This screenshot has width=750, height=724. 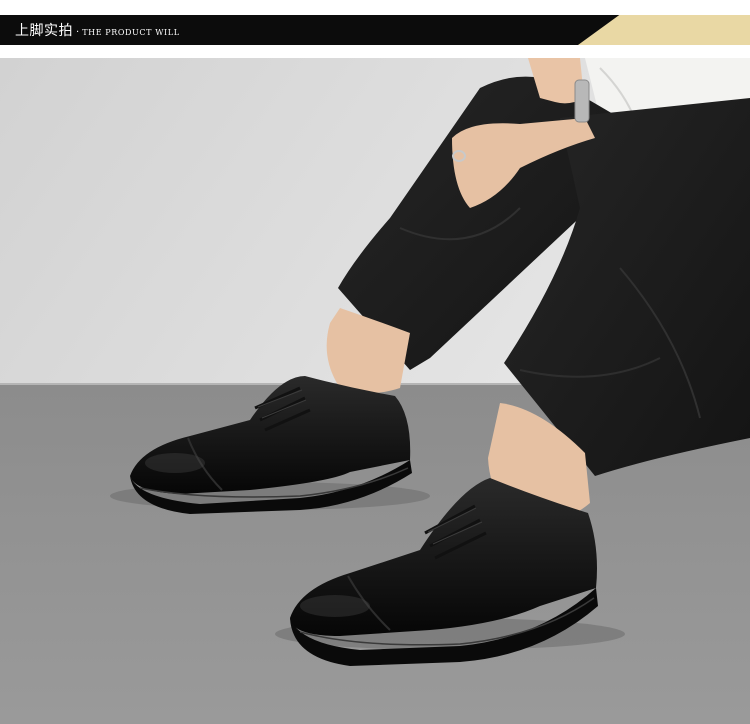 I want to click on header-title-cn: 上脚实拍, so click(x=44, y=31).